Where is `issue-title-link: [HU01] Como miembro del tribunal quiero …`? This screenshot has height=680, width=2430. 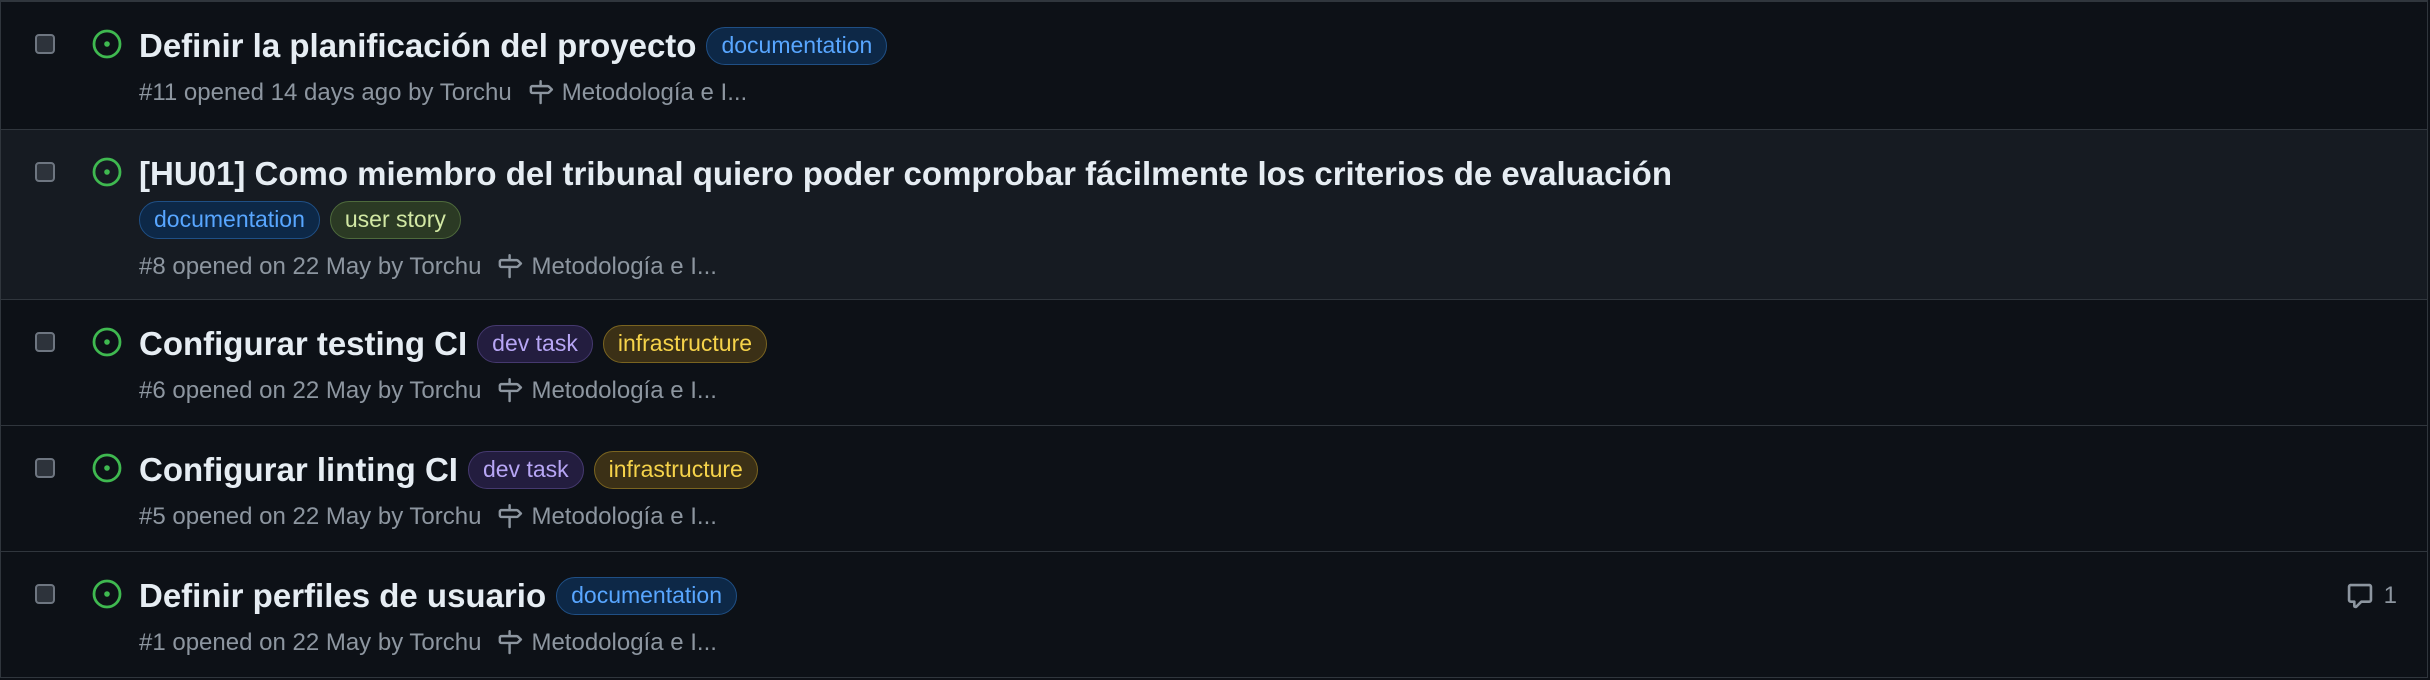
issue-title-link: [HU01] Como miembro del tribunal quiero … is located at coordinates (905, 174).